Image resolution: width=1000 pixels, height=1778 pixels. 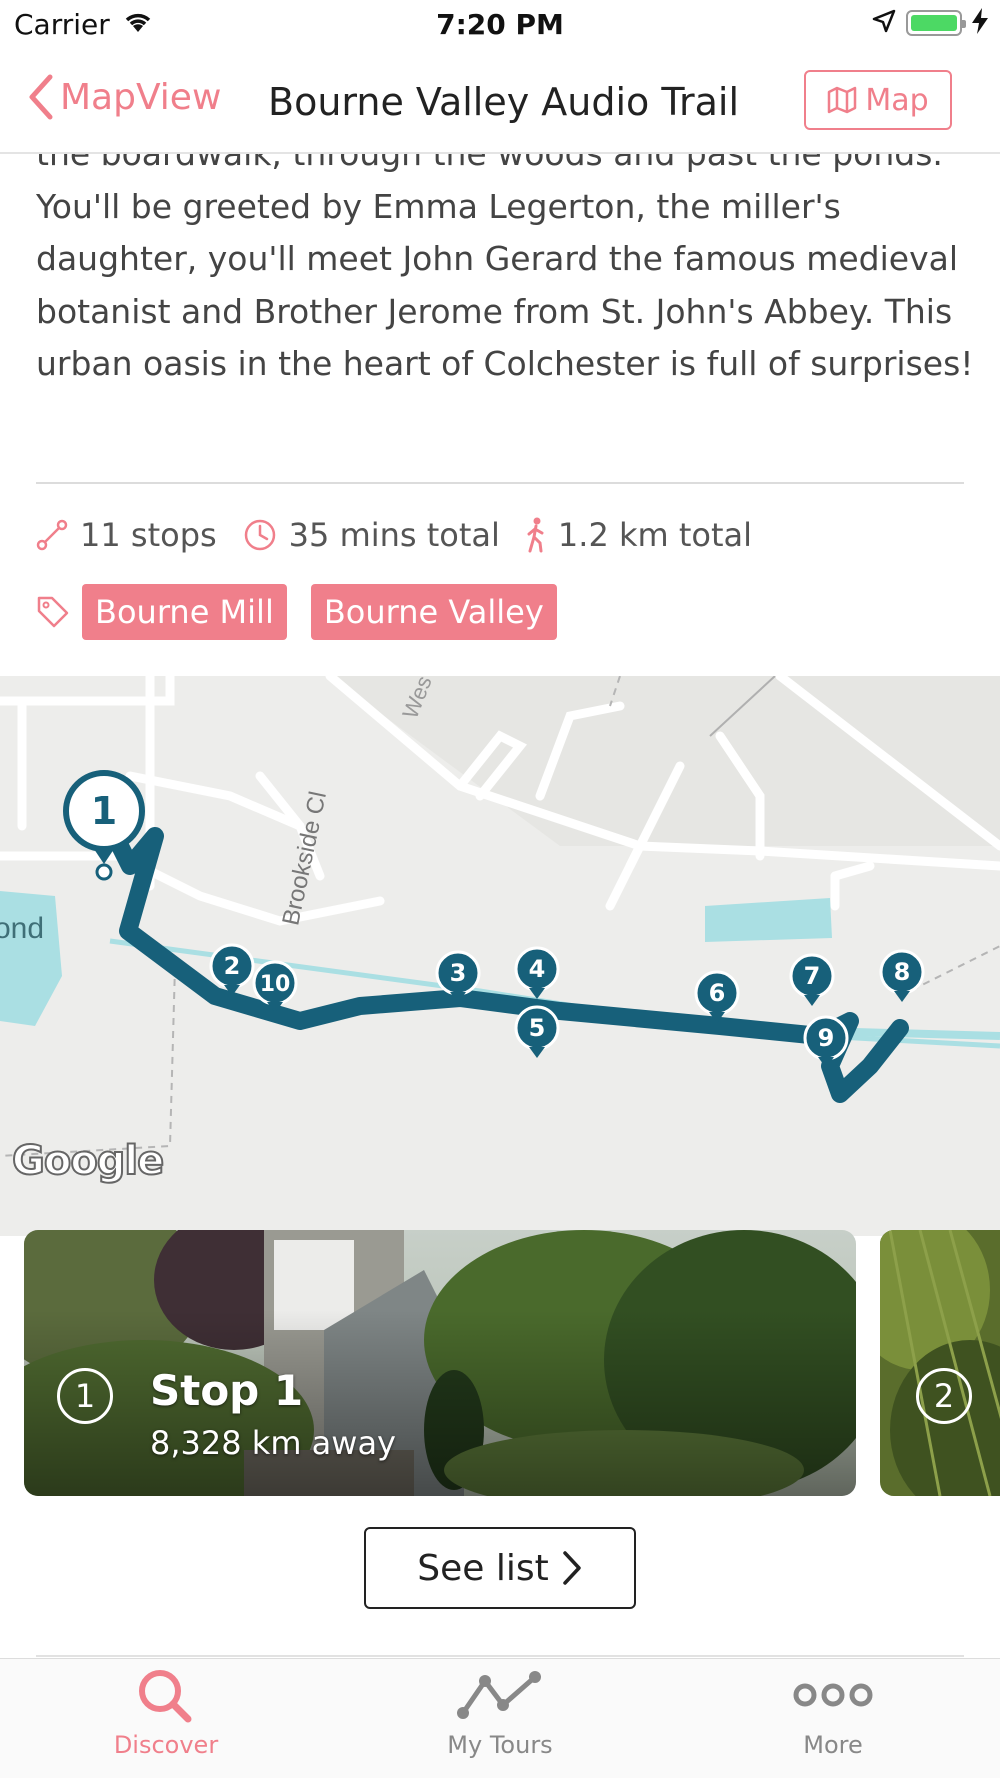 I want to click on stops-stat: 11 stops, so click(x=126, y=535).